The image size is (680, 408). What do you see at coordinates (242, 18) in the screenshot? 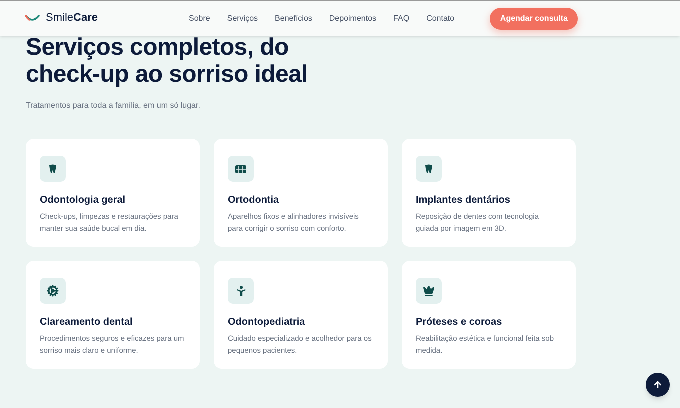
I see `nav-link: Serviços` at bounding box center [242, 18].